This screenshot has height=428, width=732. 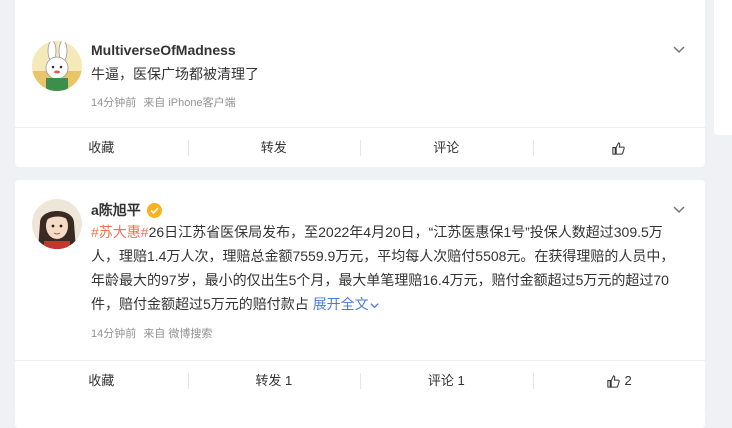 I want to click on post-meta: 14分钟前 来自 微博搜索, so click(x=153, y=333).